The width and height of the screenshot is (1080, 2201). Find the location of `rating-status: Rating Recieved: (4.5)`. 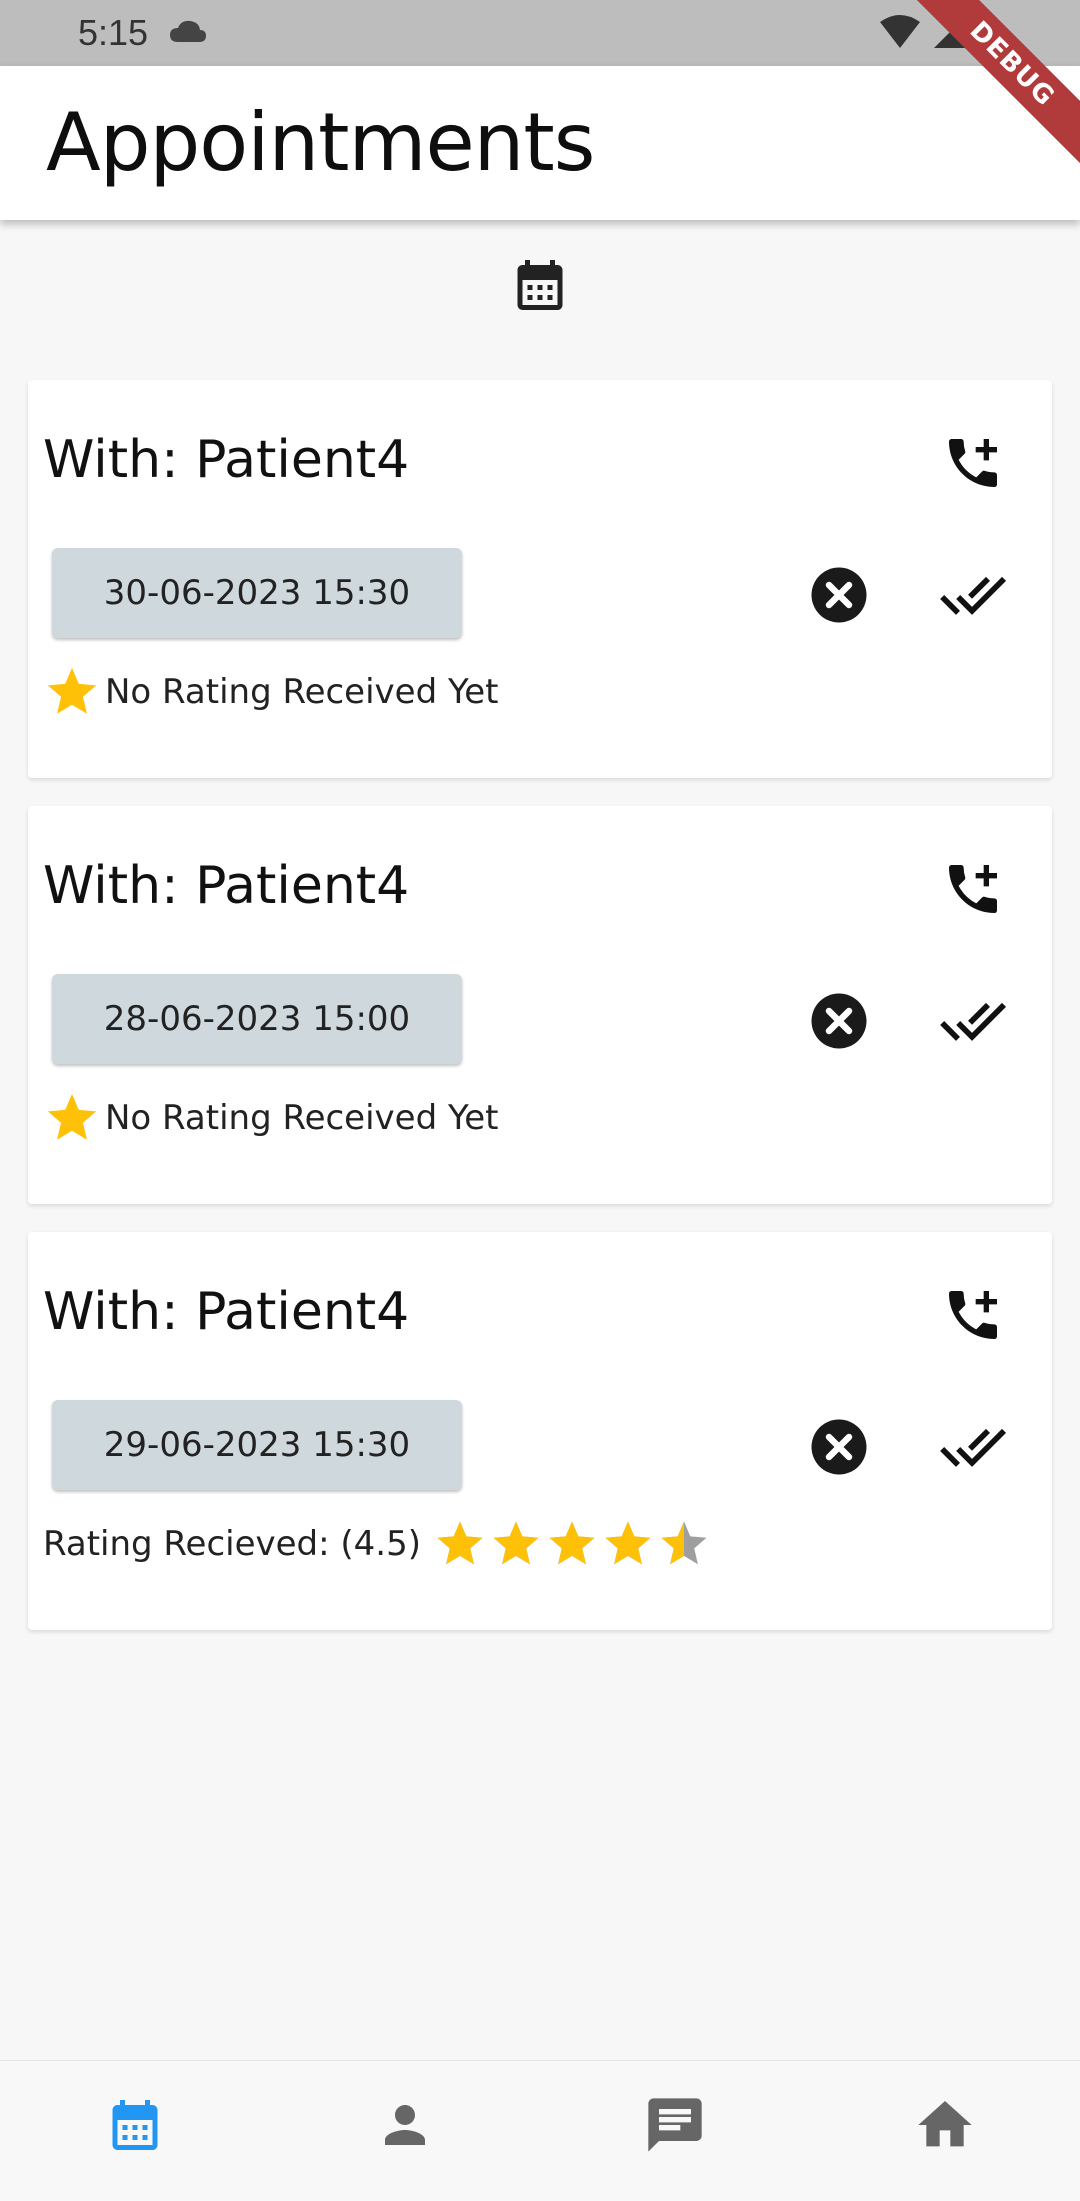

rating-status: Rating Recieved: (4.5) is located at coordinates (232, 1544).